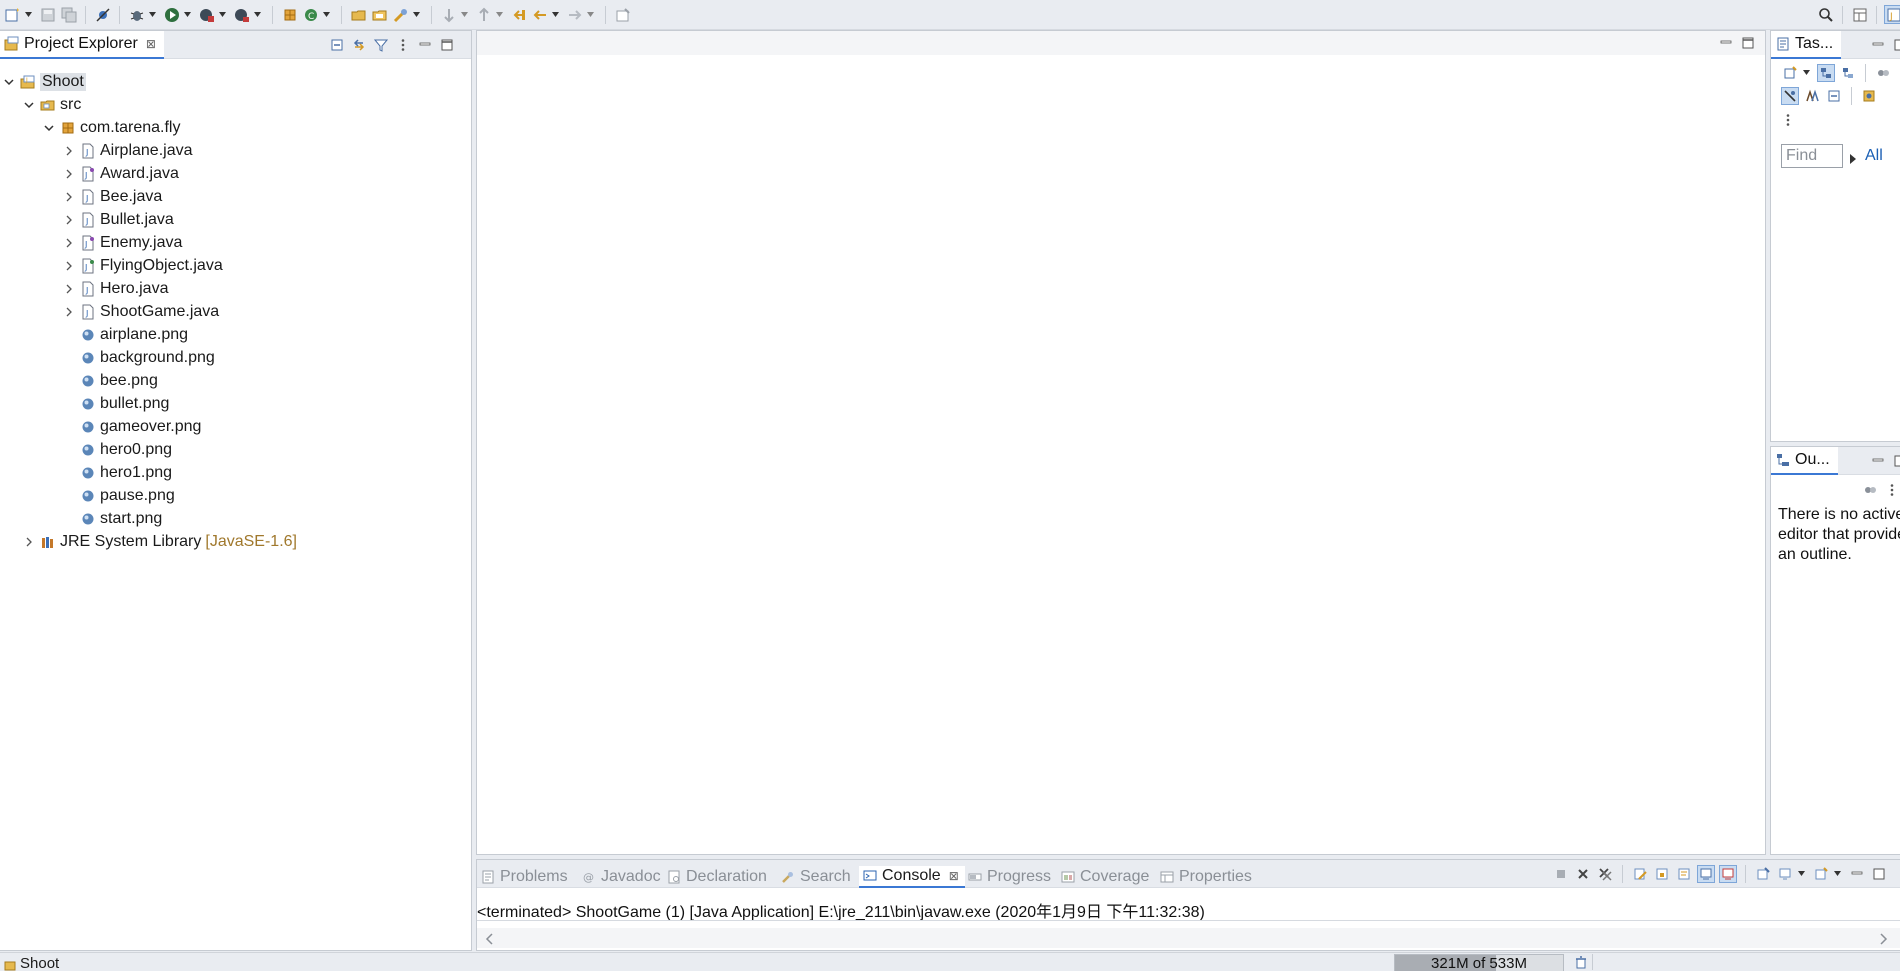 The image size is (1900, 971). Describe the element at coordinates (140, 311) in the screenshot. I see `tree-item: J ShootGame.java` at that location.